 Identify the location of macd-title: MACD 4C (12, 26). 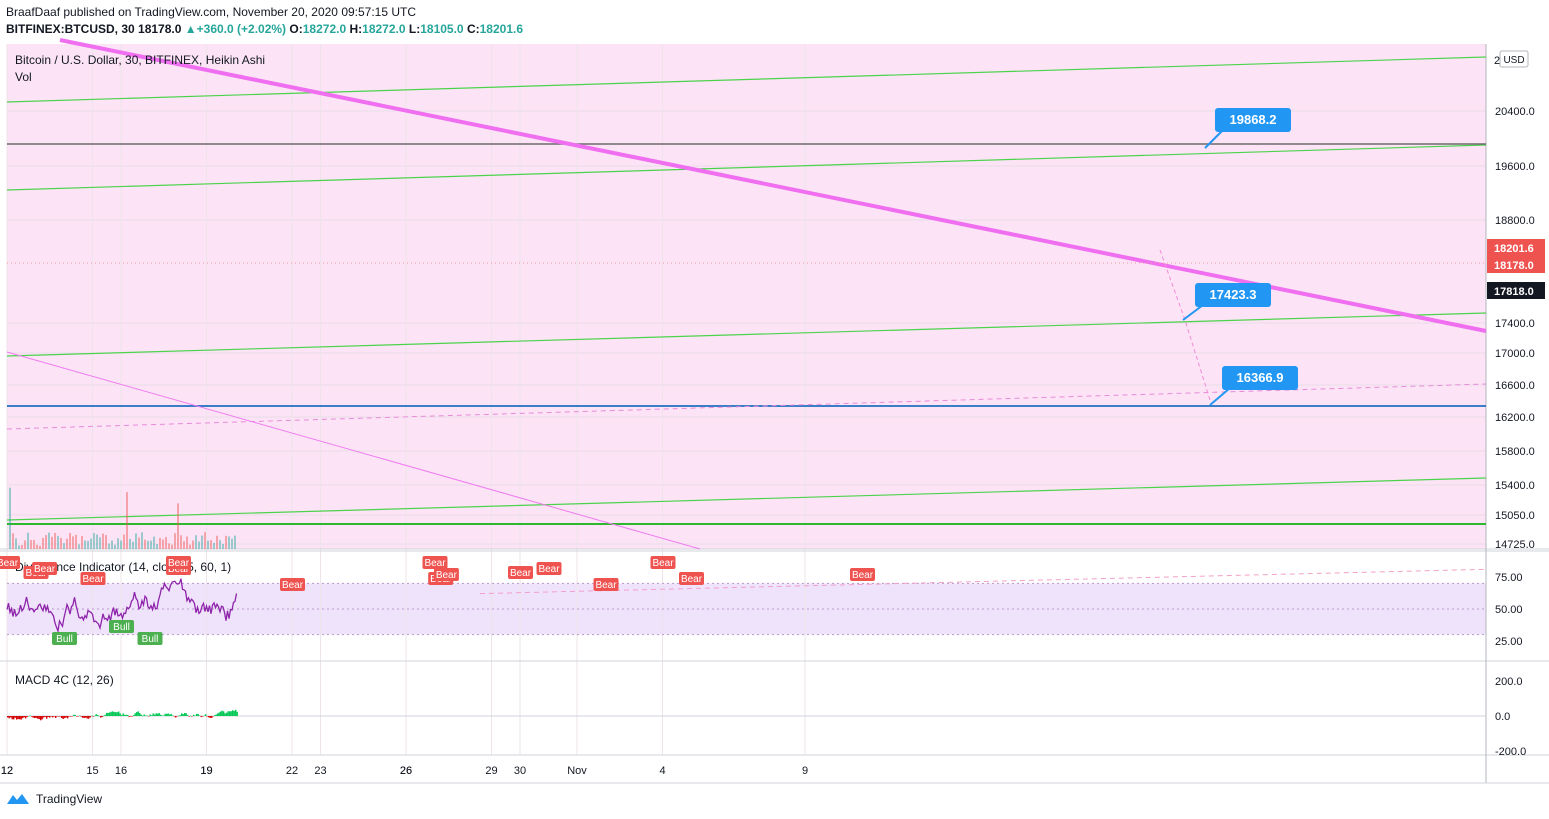
(64, 680).